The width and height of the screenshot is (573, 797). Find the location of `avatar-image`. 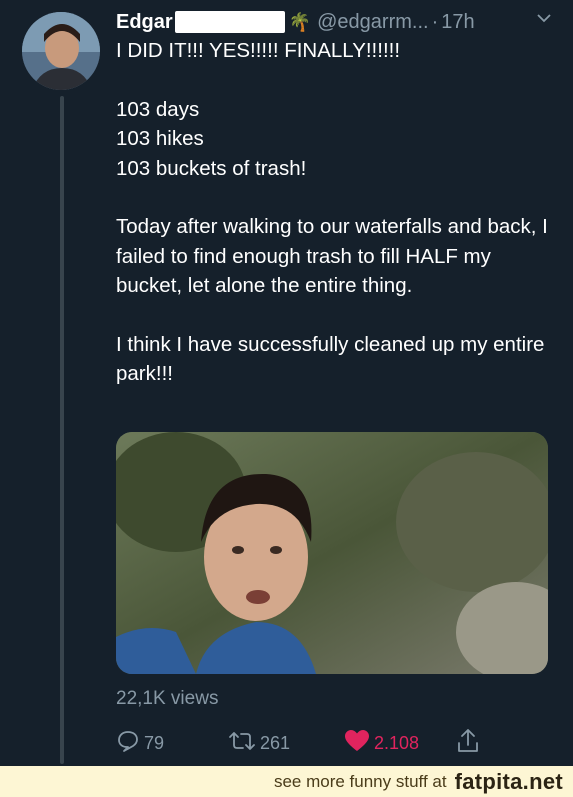

avatar-image is located at coordinates (61, 51).